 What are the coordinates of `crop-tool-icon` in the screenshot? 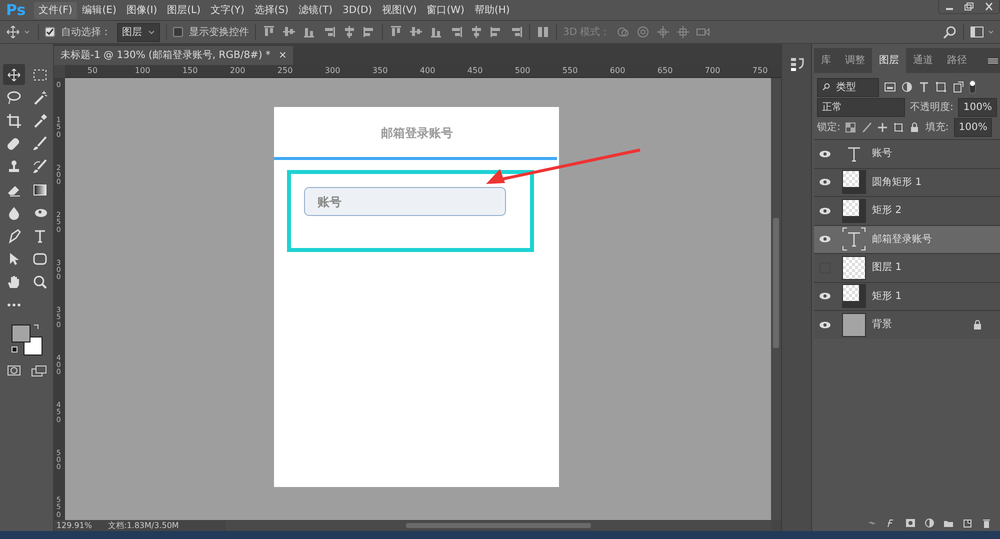 It's located at (14, 120).